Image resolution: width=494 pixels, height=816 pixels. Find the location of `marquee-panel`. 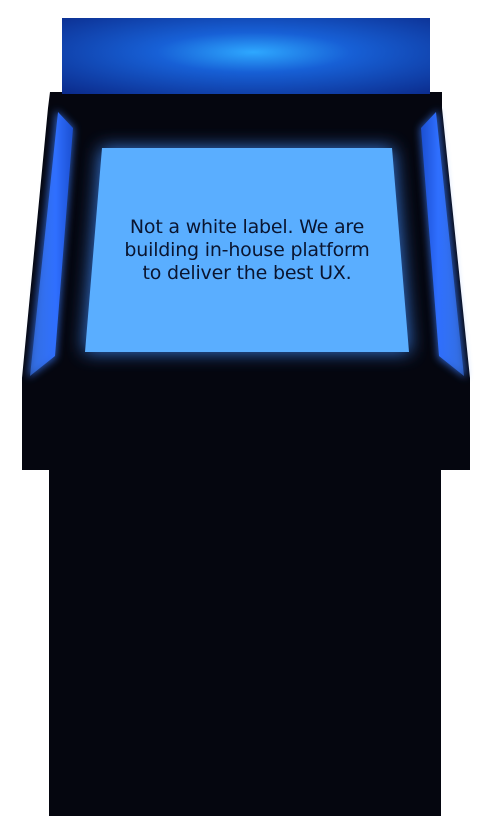

marquee-panel is located at coordinates (246, 56).